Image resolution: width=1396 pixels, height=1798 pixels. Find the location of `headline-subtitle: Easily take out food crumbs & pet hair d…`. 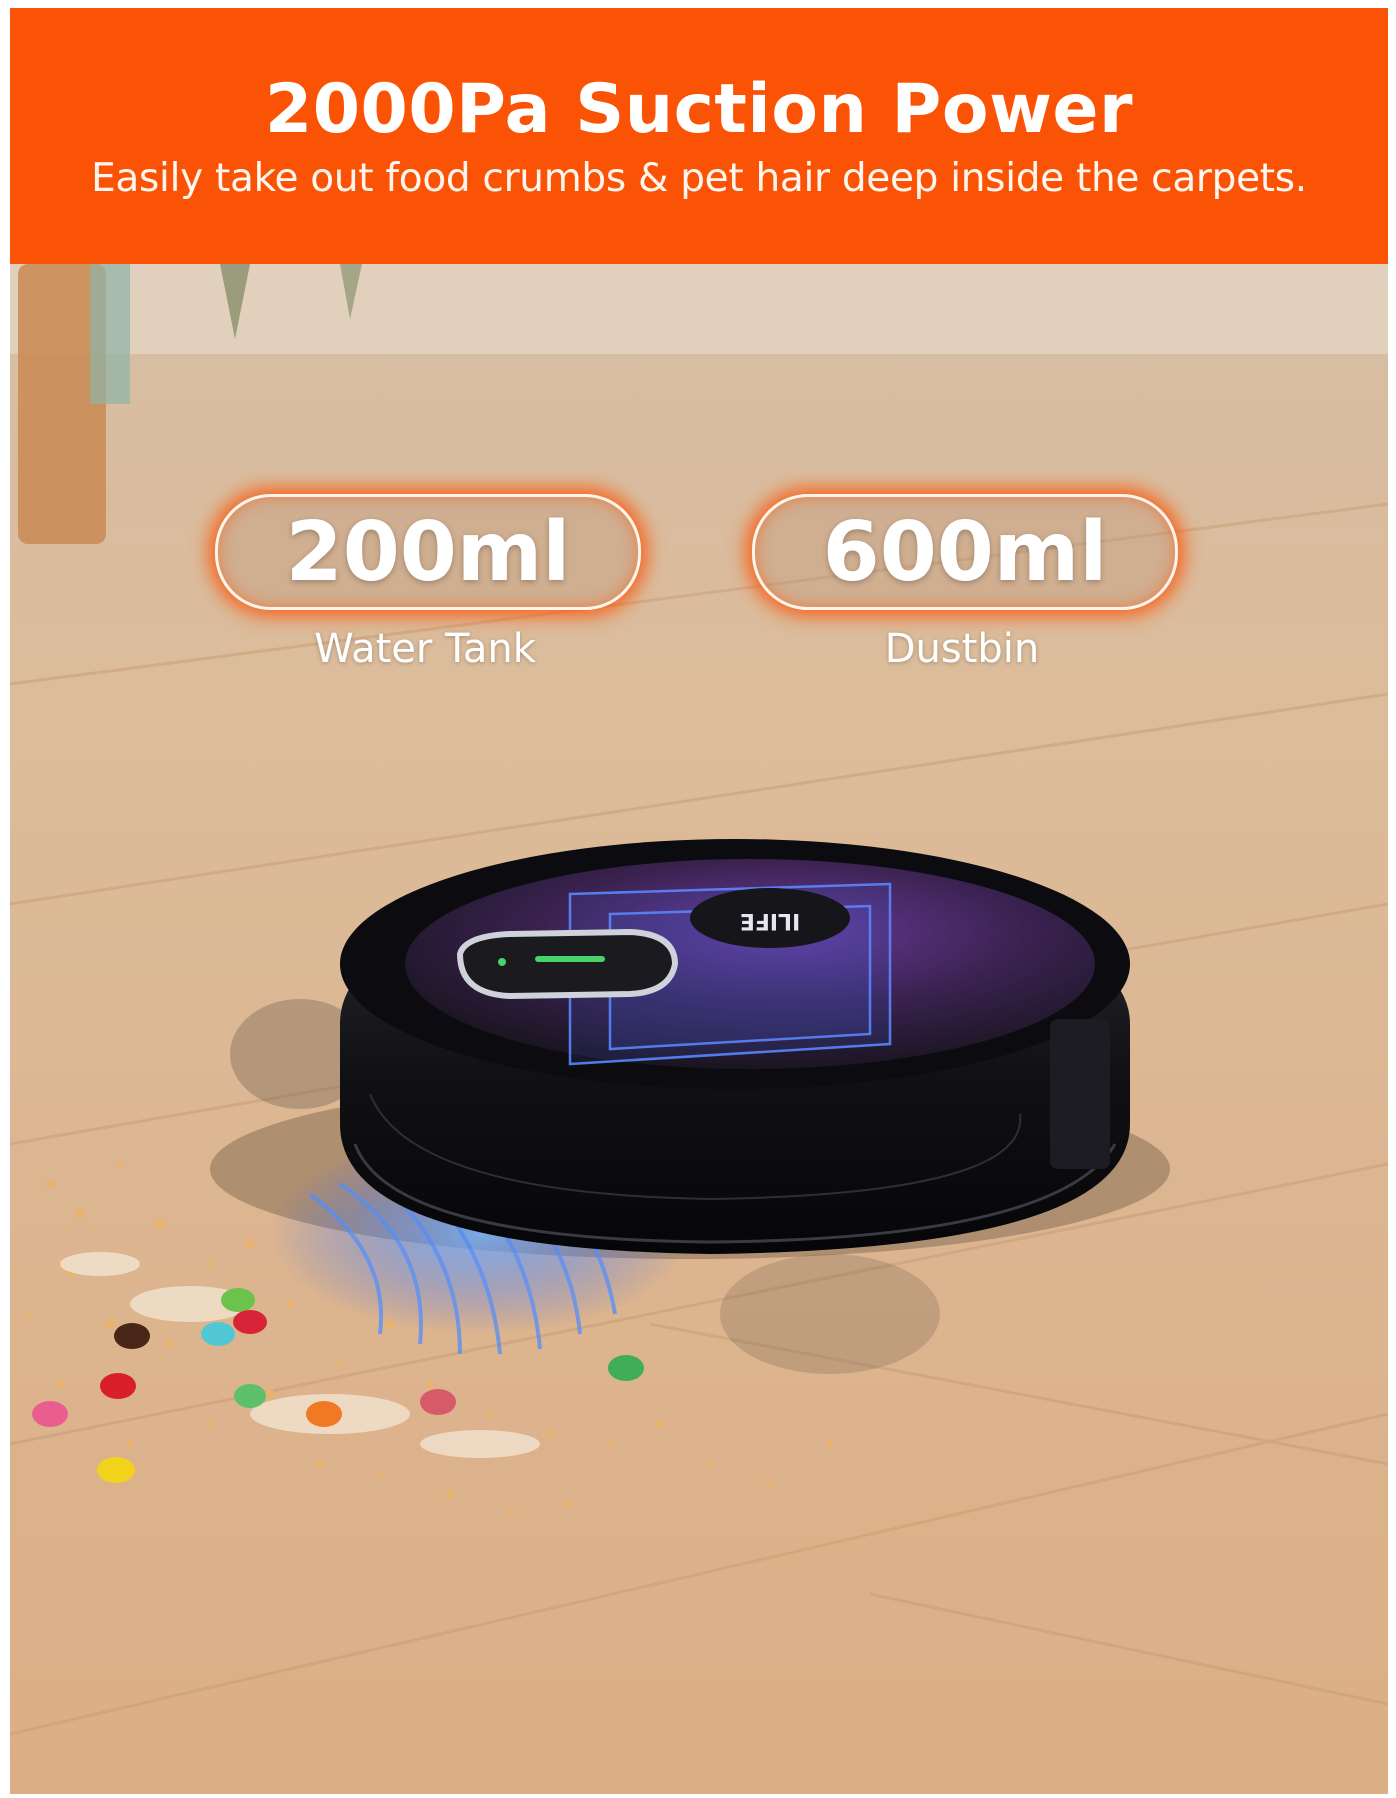

headline-subtitle: Easily take out food crumbs & pet hair d… is located at coordinates (699, 178).